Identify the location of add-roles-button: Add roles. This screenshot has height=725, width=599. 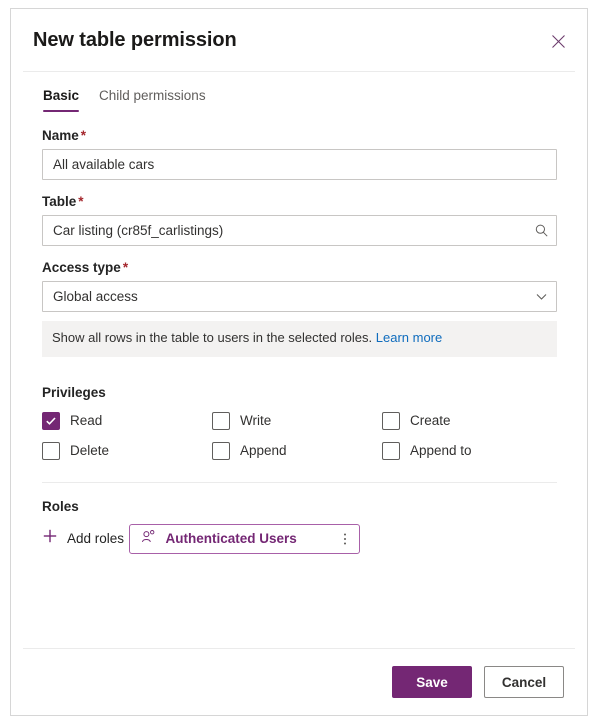
(83, 538).